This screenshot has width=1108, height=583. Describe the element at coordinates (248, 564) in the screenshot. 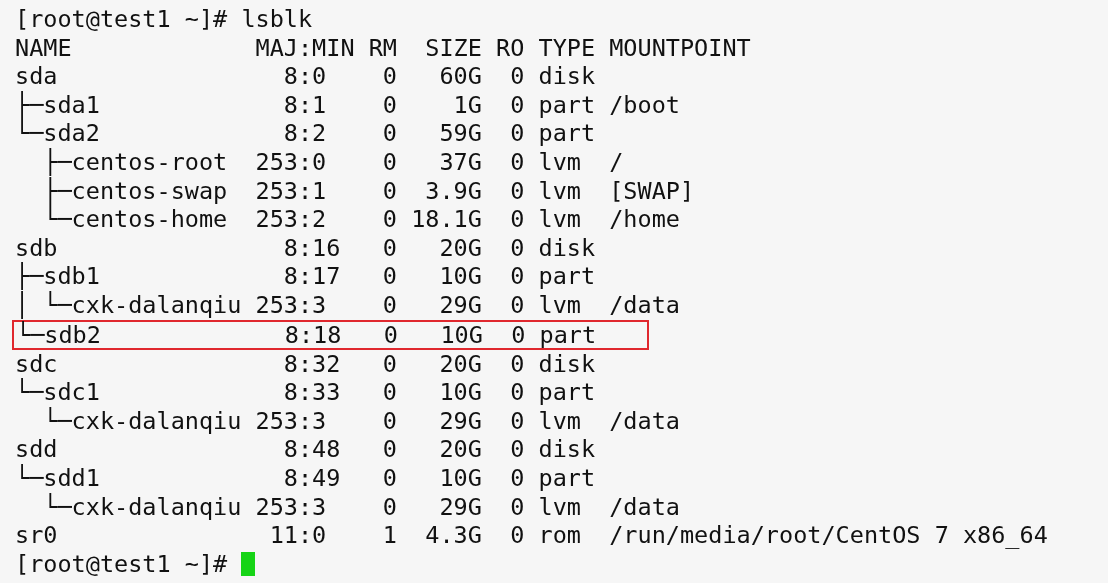

I see `terminal-cursor` at that location.